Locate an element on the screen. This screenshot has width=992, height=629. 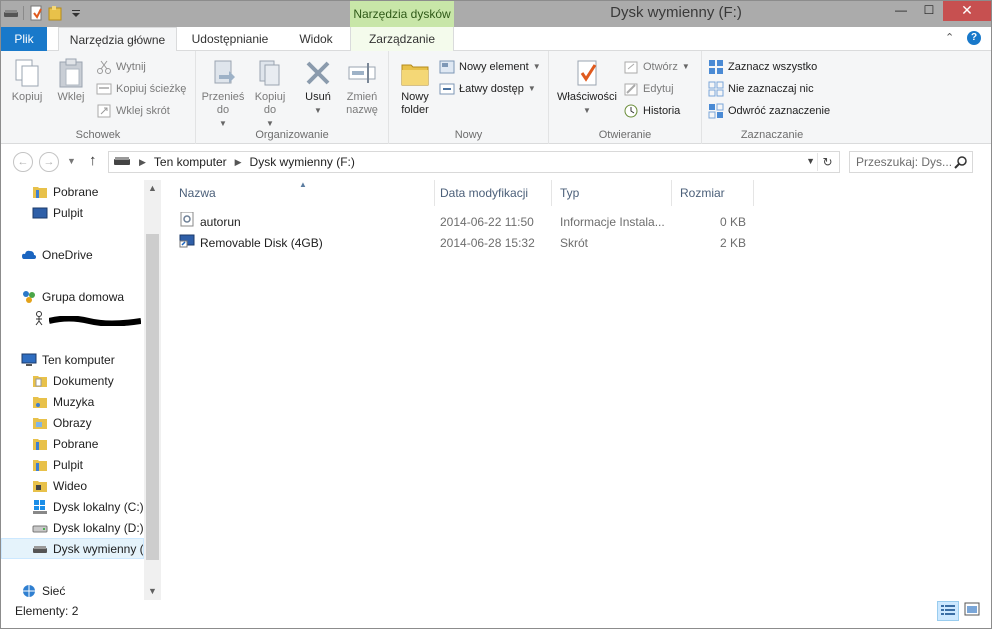
column-header-size: Rozmiar is located at coordinates (713, 193).